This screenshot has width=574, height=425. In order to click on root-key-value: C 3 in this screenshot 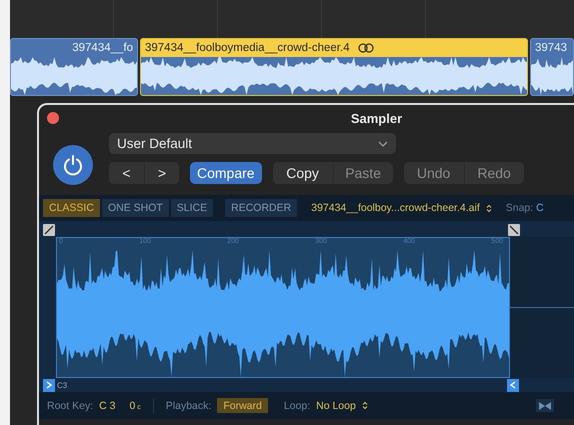, I will do `click(107, 406)`.